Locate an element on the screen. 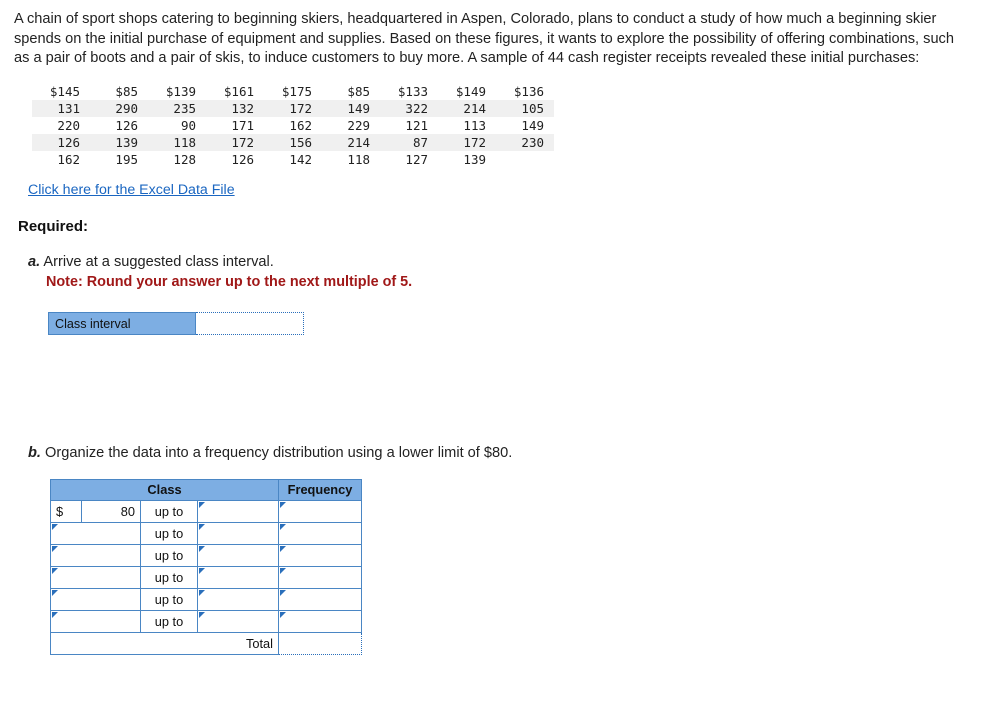 The image size is (989, 717). table-row: 162 195 128 126 142 118 127 139 is located at coordinates (293, 159).